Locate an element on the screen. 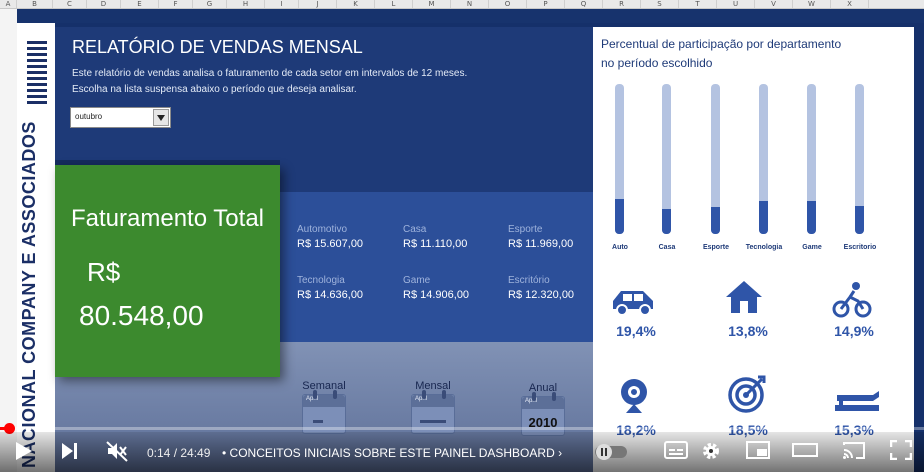 This screenshot has height=472, width=924. sector-casa: Casa R$ 11.110,00 is located at coordinates (453, 237).